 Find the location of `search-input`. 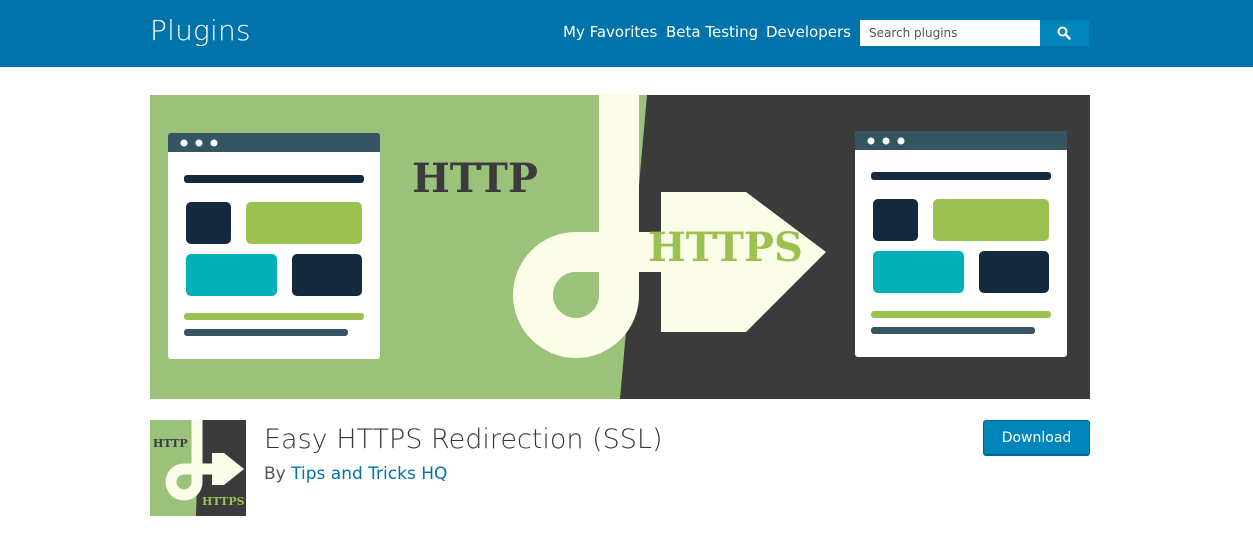

search-input is located at coordinates (950, 33).